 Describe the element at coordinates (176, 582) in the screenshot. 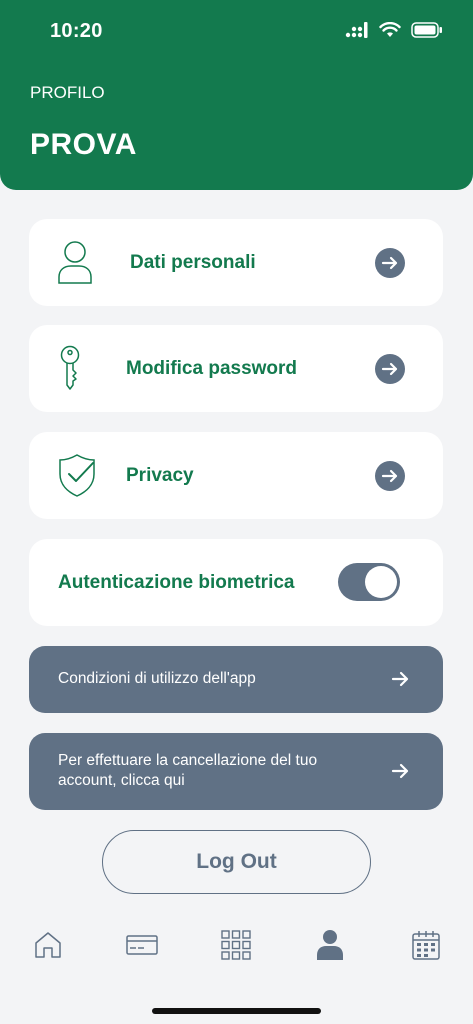

I see `biometric-label: Autenticazione biometrica` at that location.